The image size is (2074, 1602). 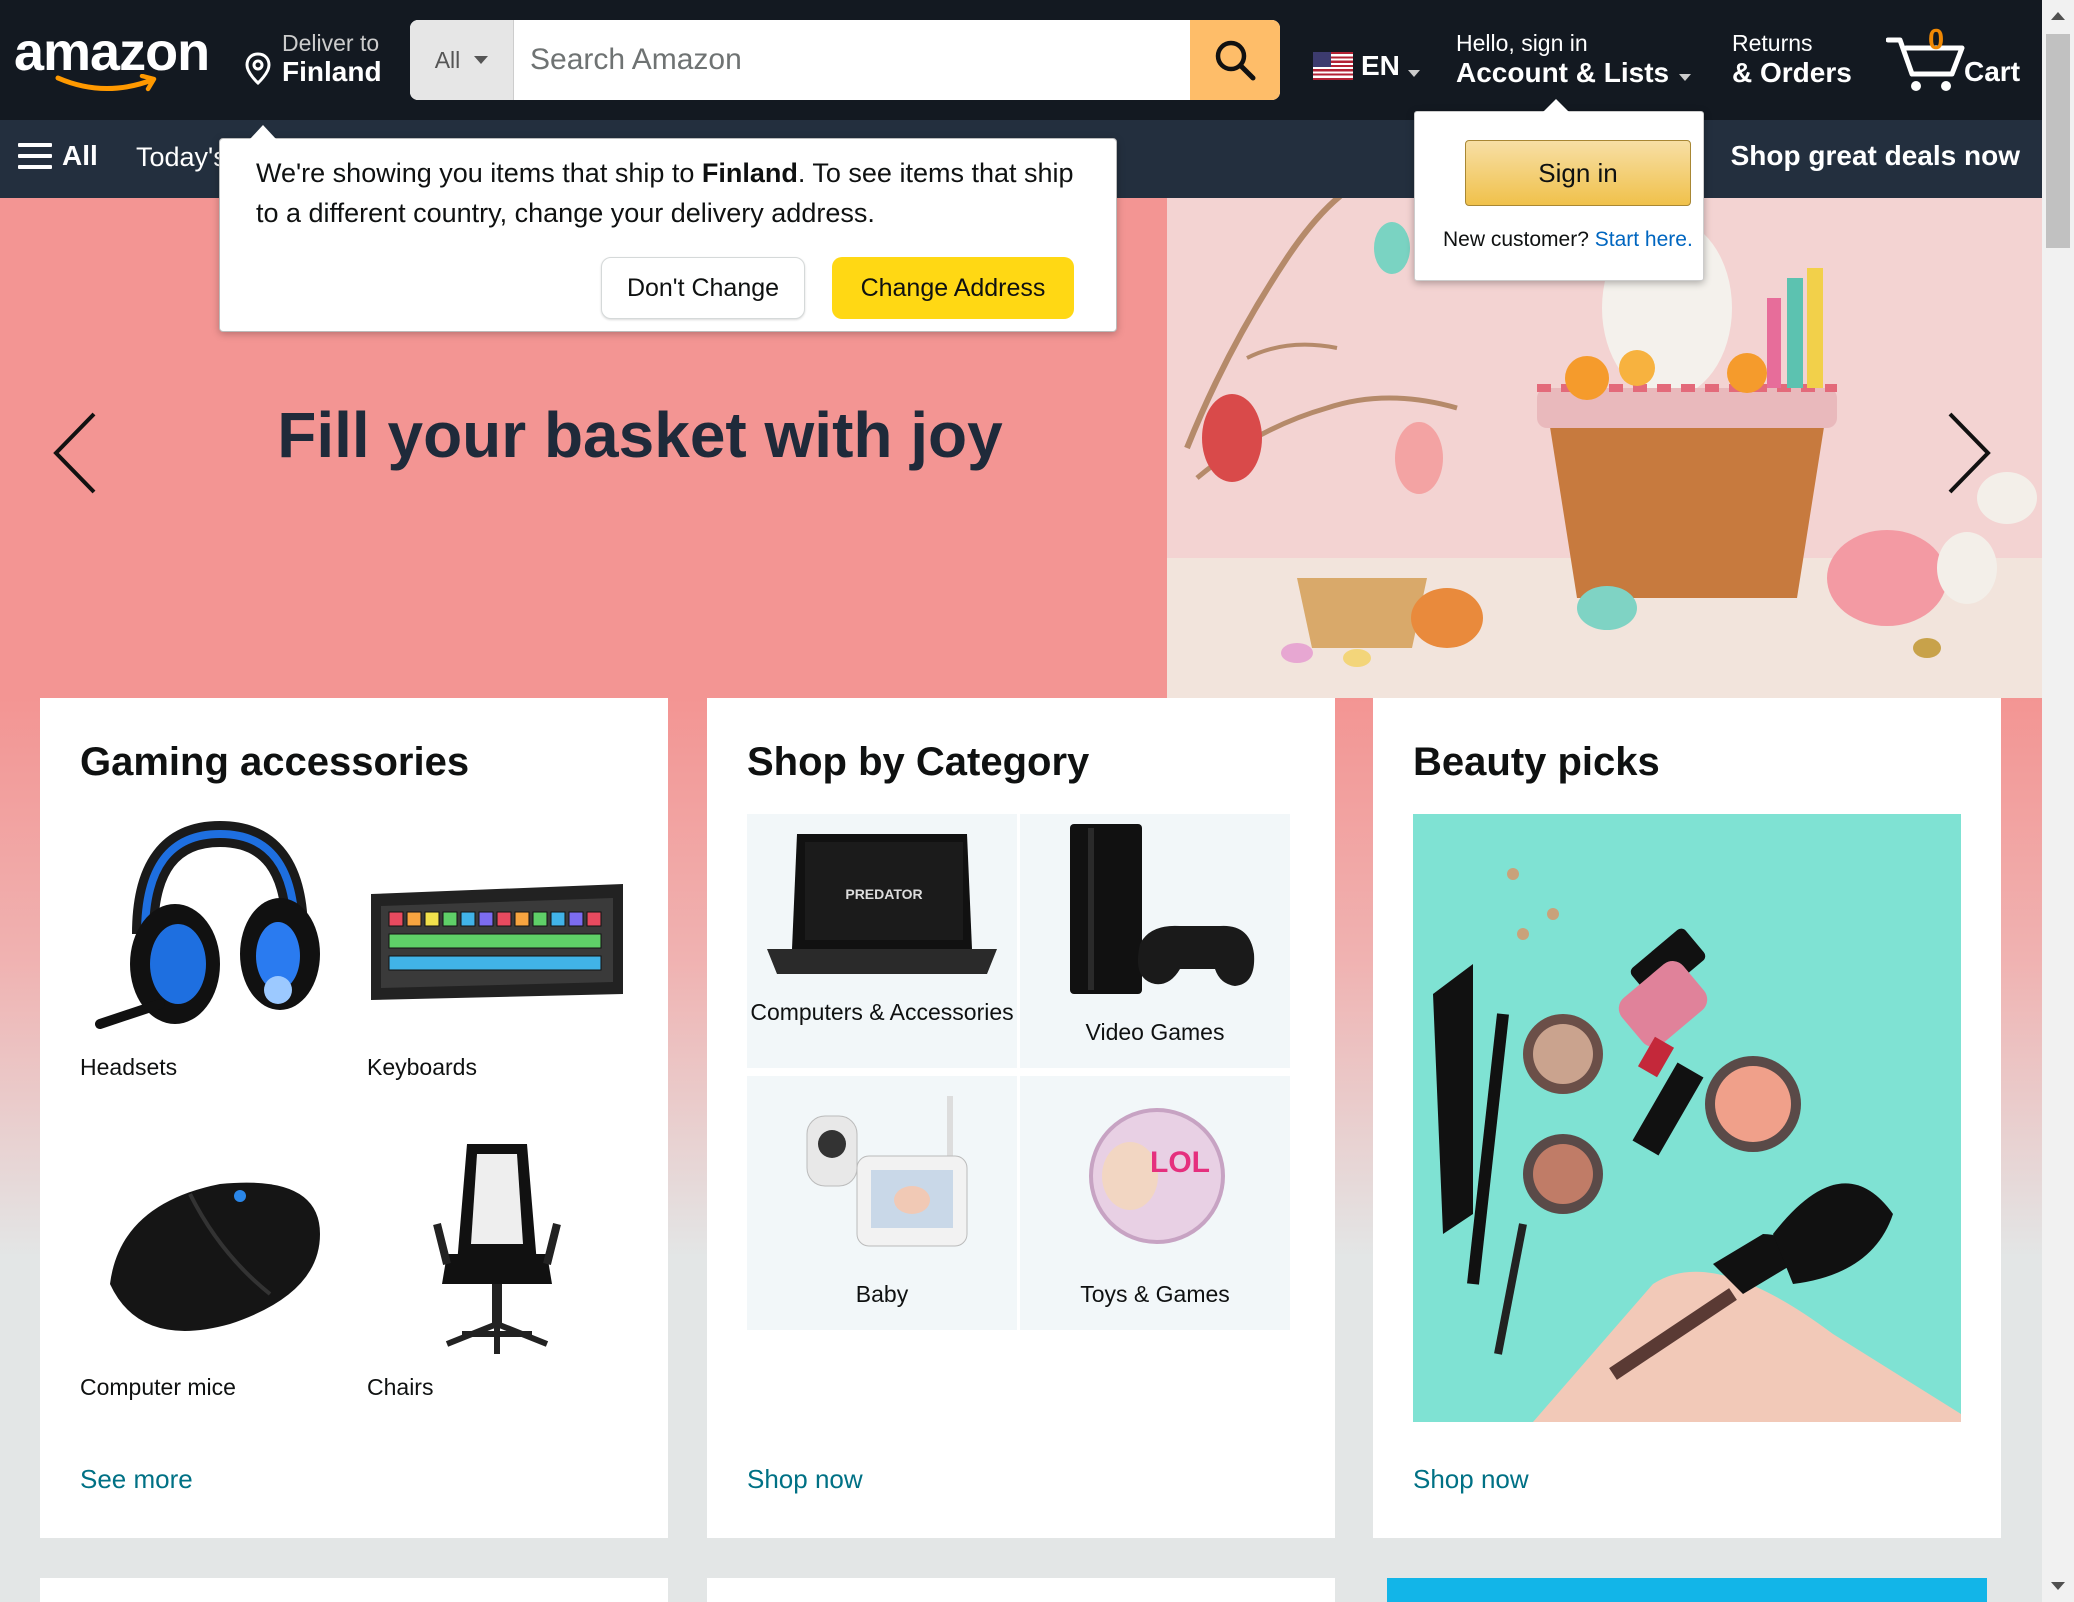 I want to click on search-category-label: All, so click(x=447, y=59).